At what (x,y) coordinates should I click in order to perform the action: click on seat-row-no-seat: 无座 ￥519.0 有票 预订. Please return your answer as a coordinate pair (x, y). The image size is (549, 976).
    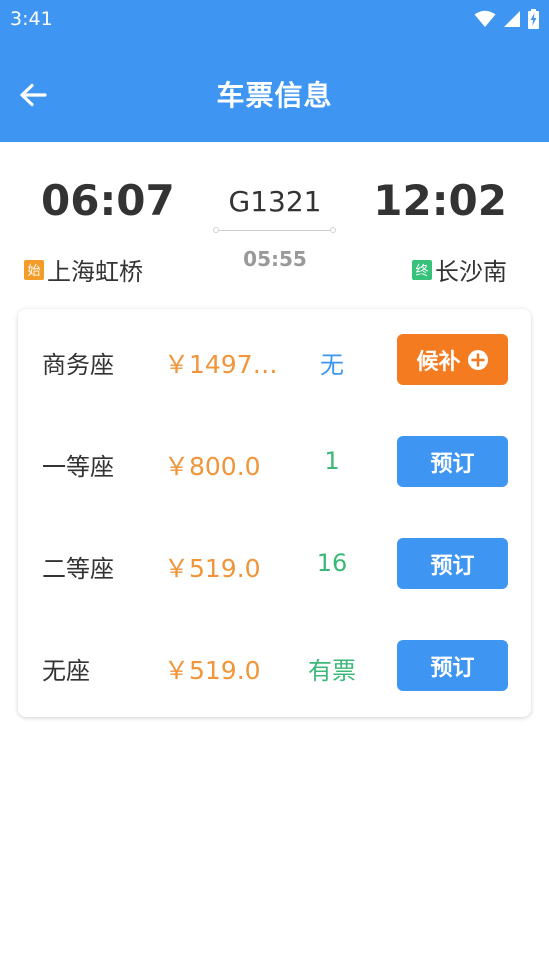
    Looking at the image, I should click on (274, 666).